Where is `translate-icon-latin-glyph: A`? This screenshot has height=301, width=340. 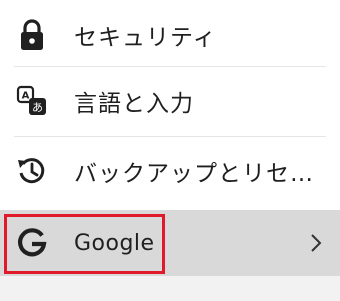
translate-icon-latin-glyph: A is located at coordinates (26, 96).